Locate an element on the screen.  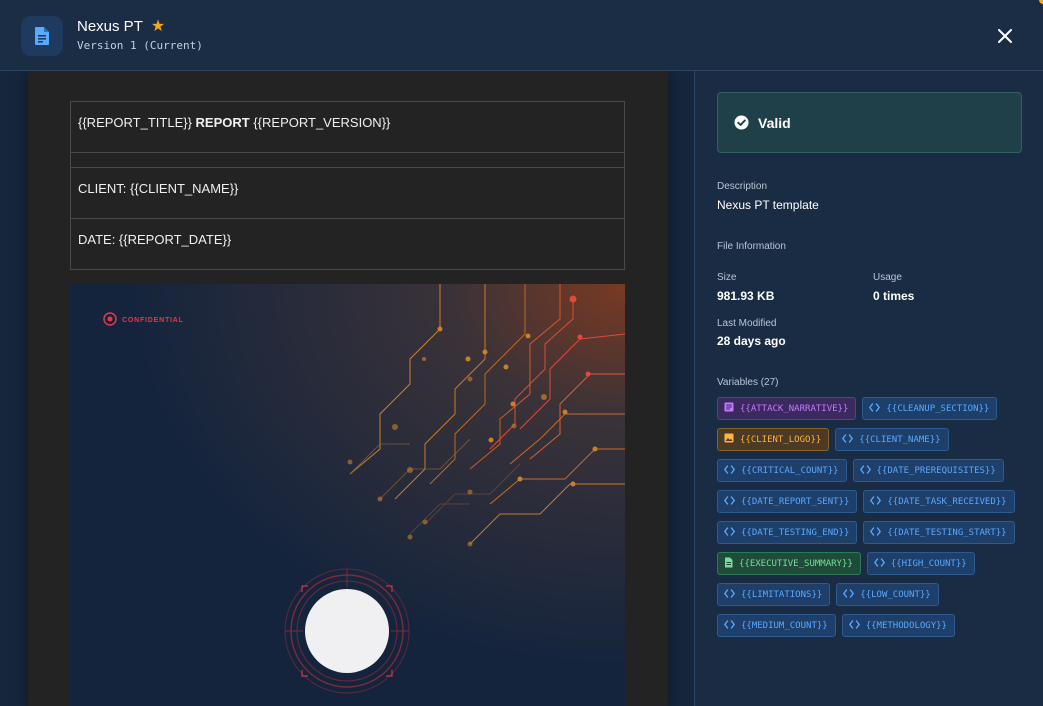
variable-chip: {{ATTACK_NARRATIVE}} is located at coordinates (787, 408).